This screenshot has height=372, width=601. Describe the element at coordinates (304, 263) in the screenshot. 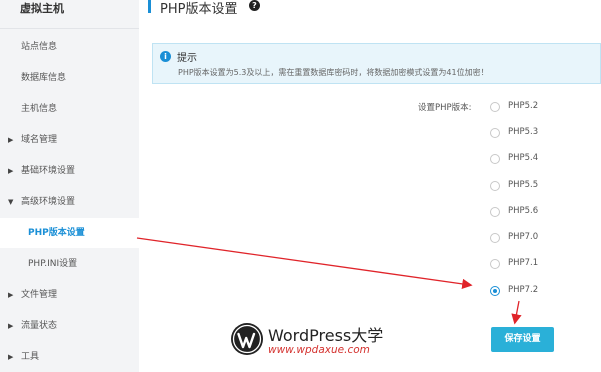

I see `arrow-to-php72` at that location.